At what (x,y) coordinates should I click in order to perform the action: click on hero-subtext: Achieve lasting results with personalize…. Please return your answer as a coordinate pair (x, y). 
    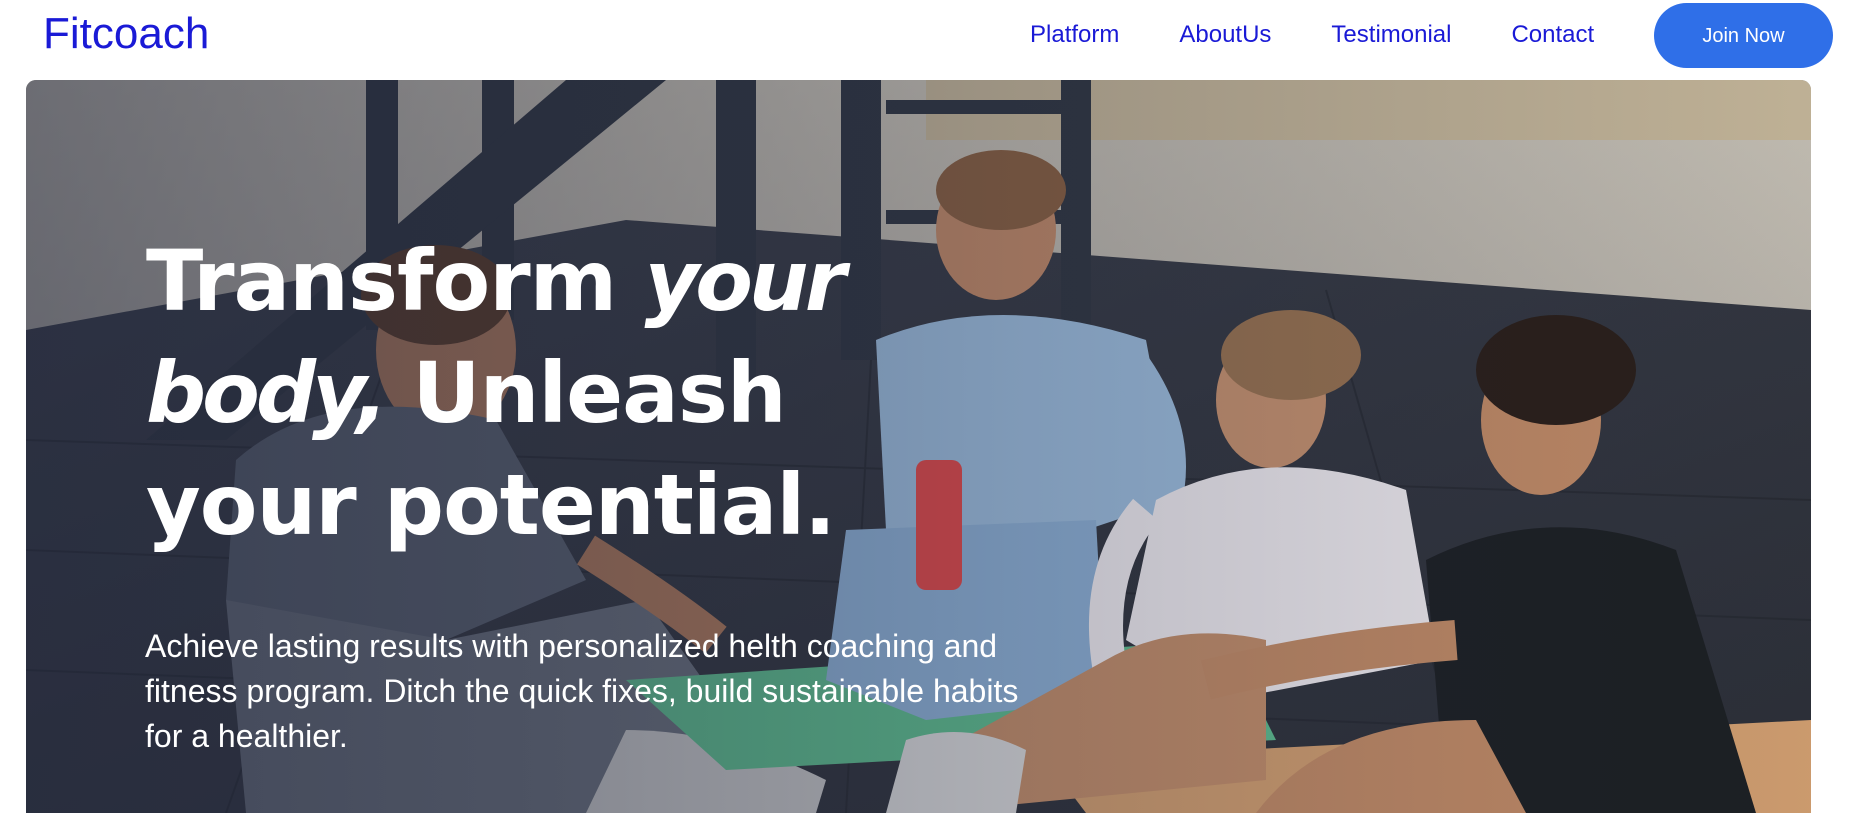
    Looking at the image, I should click on (582, 691).